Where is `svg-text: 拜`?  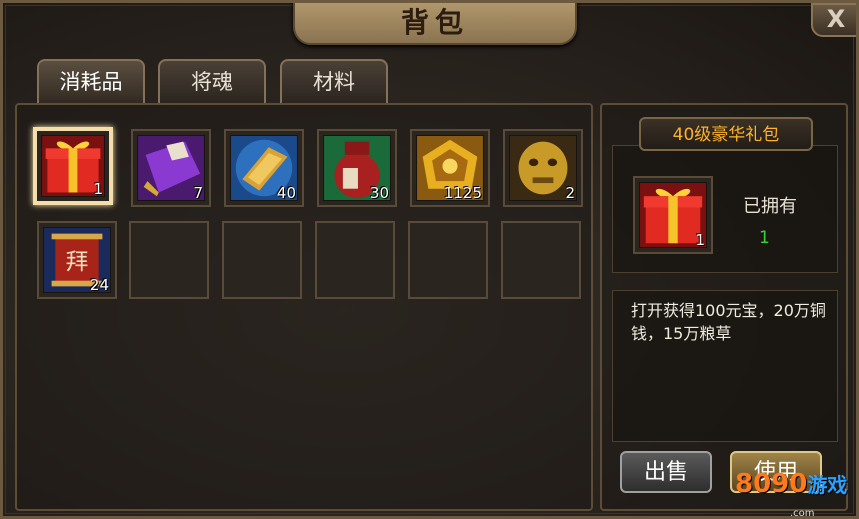 svg-text: 拜 is located at coordinates (77, 262).